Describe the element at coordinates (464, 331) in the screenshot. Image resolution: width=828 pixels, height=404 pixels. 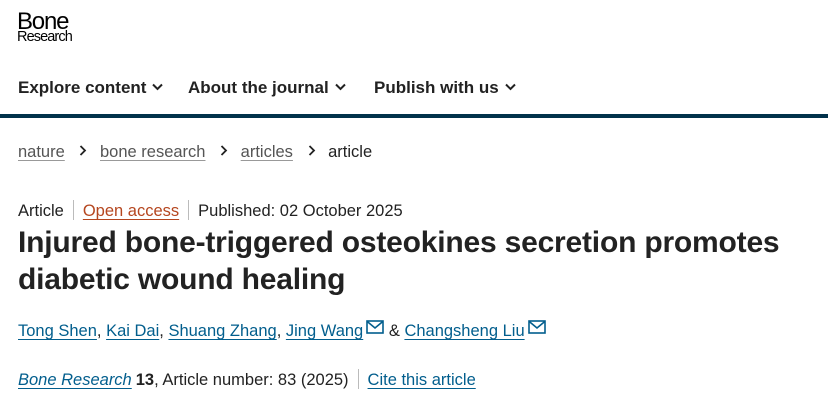
I see `author-link: Changsheng Liu` at that location.